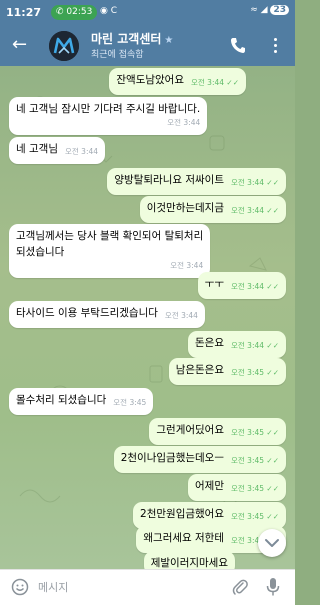  Describe the element at coordinates (24, 12) in the screenshot. I see `status-time: 11:27` at that location.